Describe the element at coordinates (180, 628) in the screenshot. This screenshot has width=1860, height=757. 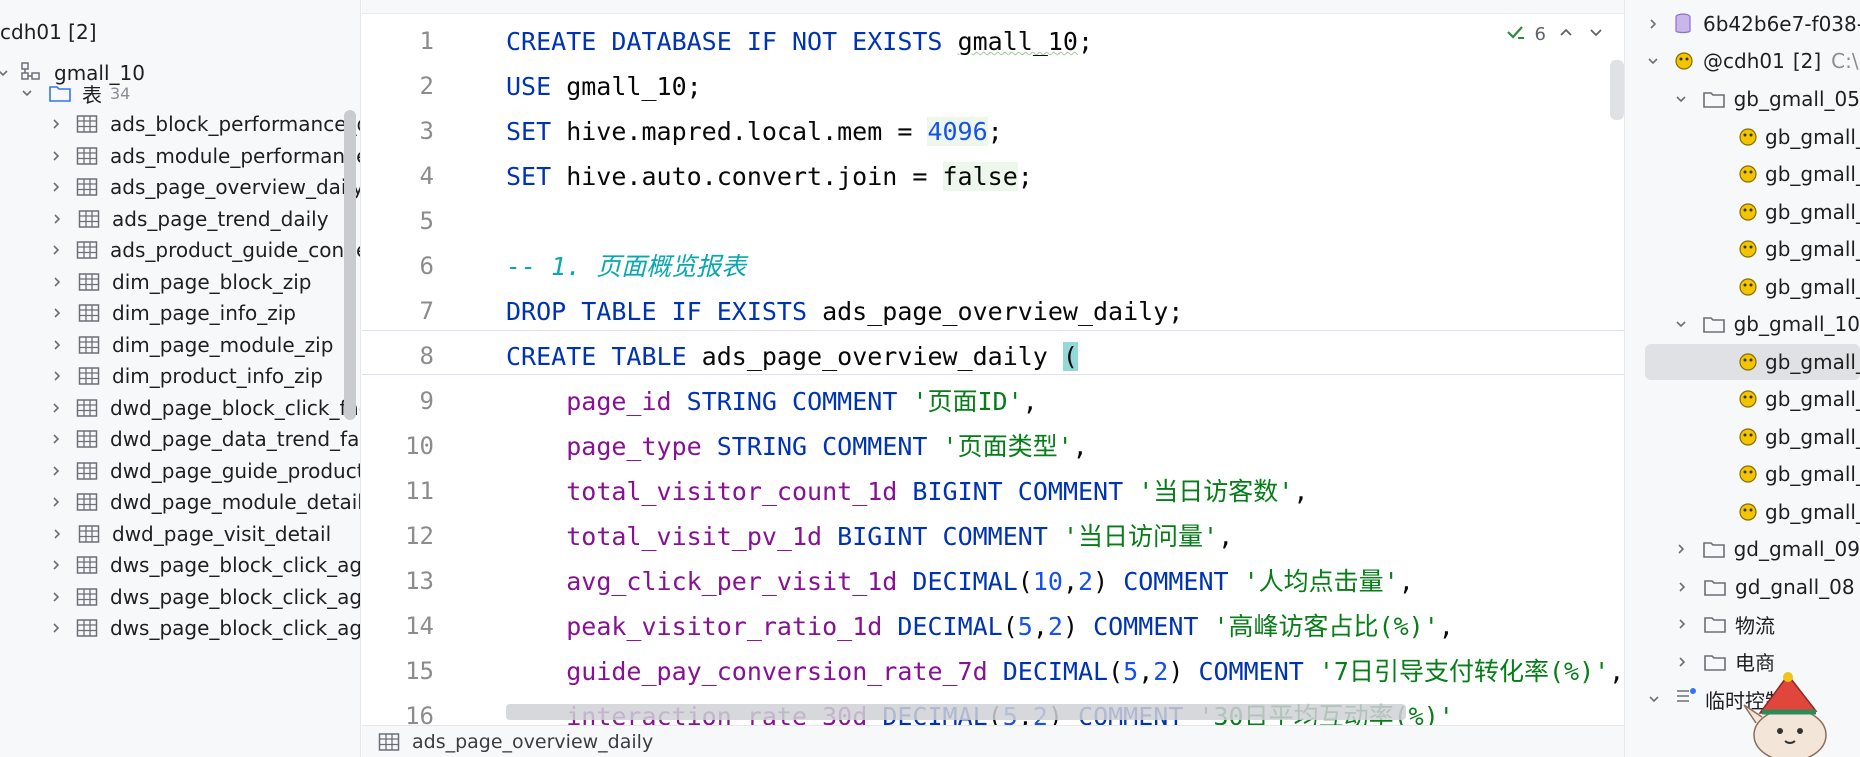
I see `tree-table-item: dws_page_block_click_agg` at that location.